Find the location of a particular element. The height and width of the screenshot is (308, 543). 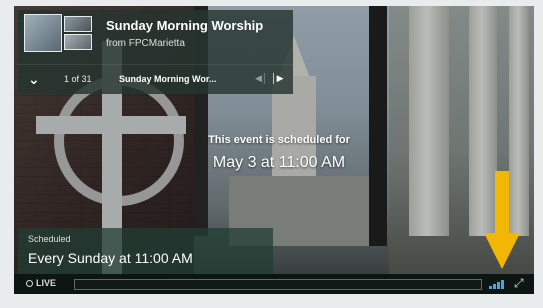

control-bar: LIVE ⤢ is located at coordinates (274, 284).